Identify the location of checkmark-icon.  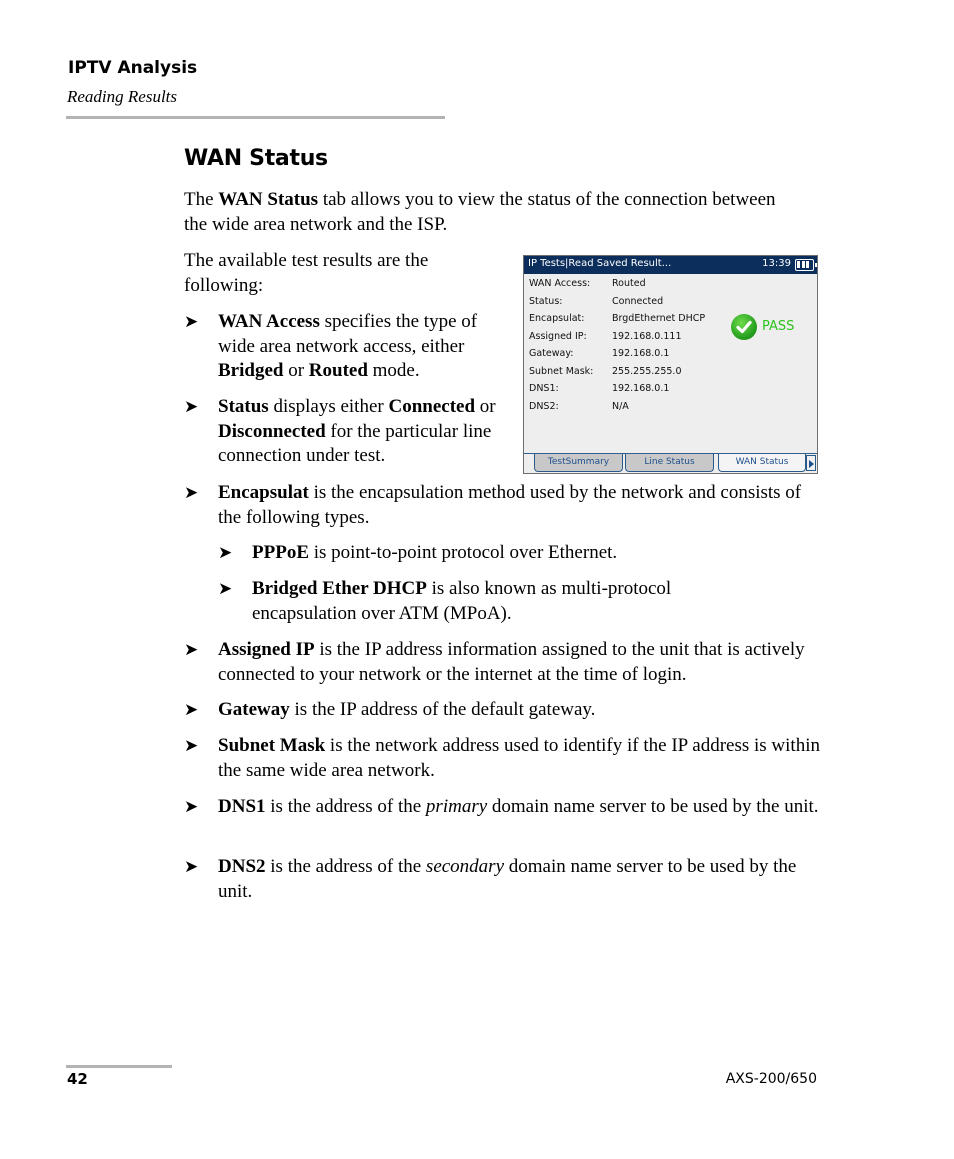
(744, 327).